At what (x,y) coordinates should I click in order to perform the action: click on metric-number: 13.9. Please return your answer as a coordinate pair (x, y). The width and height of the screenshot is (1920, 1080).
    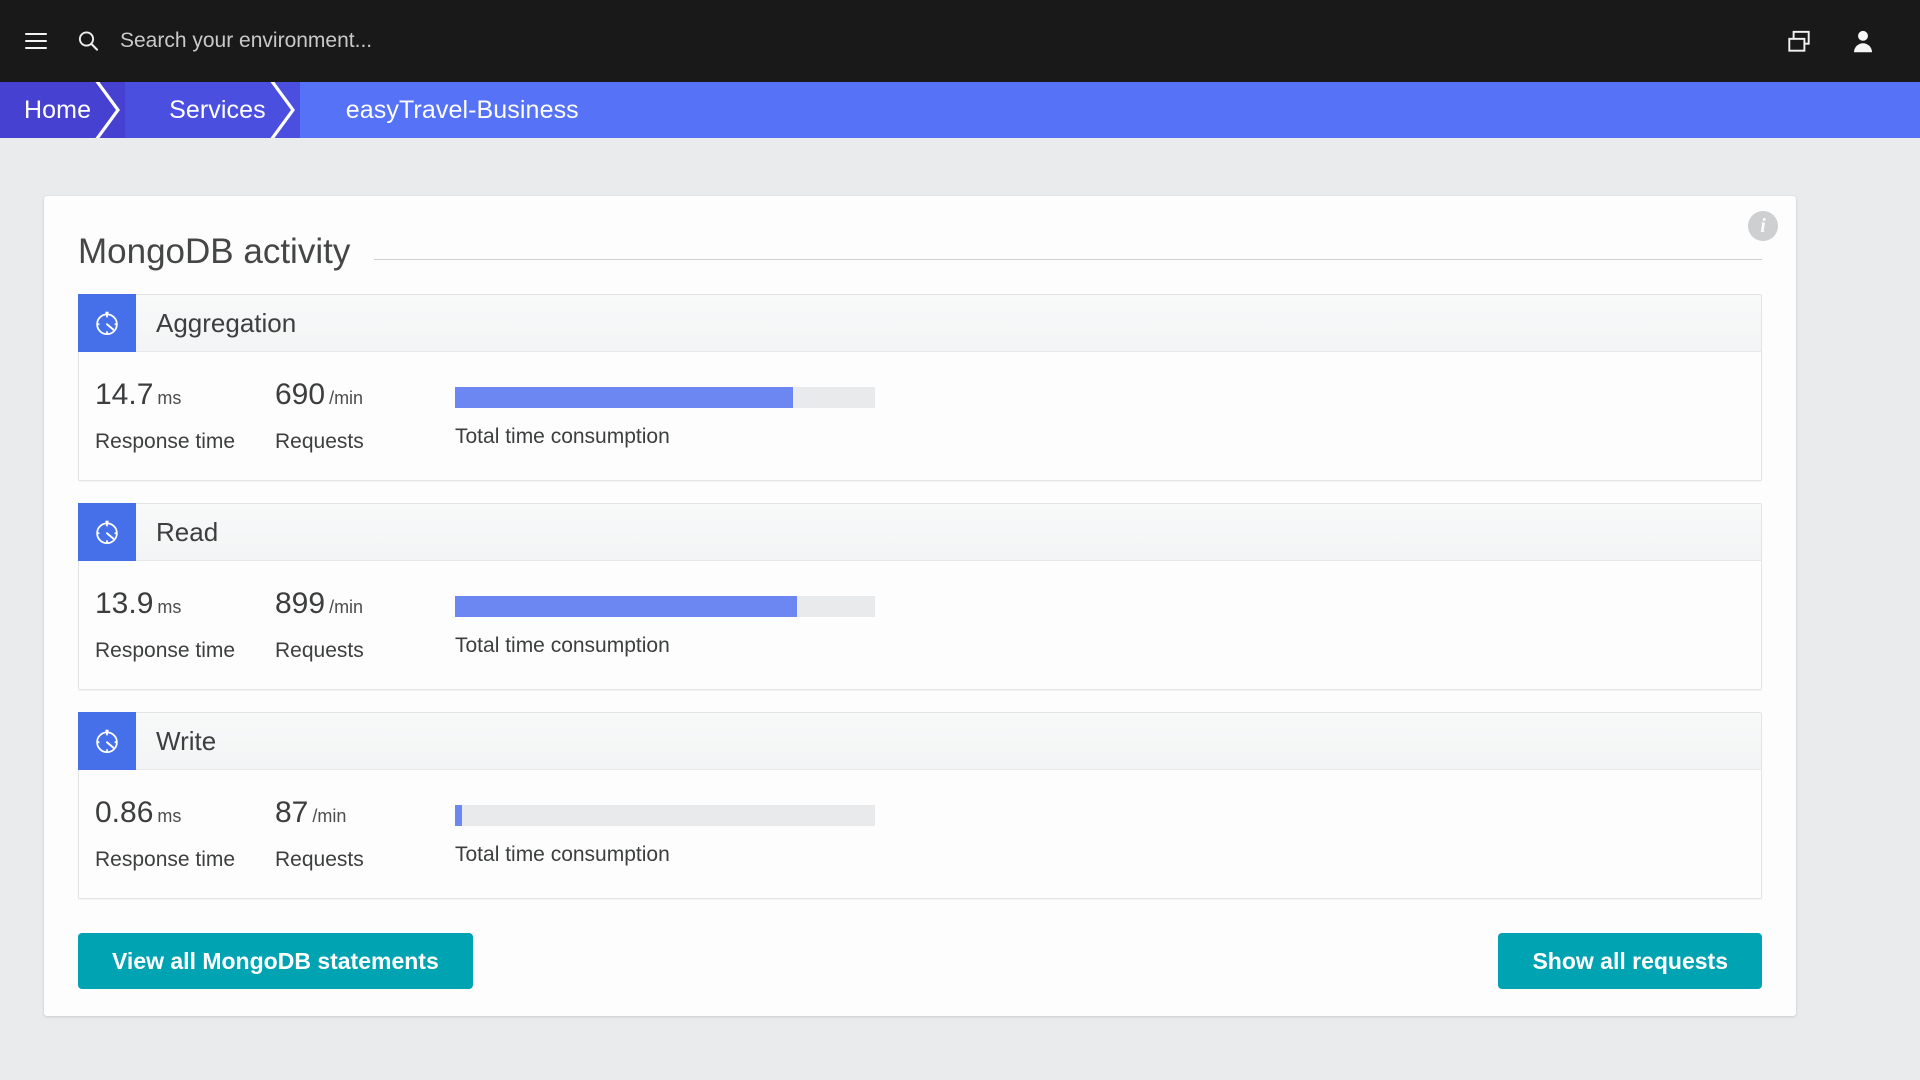
    Looking at the image, I should click on (124, 603).